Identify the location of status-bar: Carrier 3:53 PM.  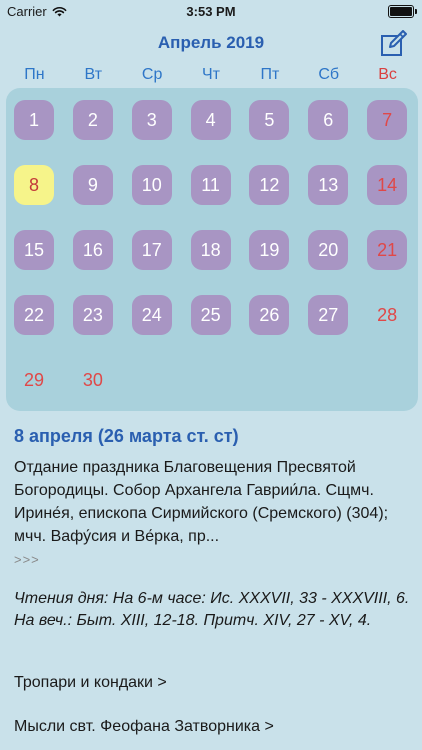
(211, 12).